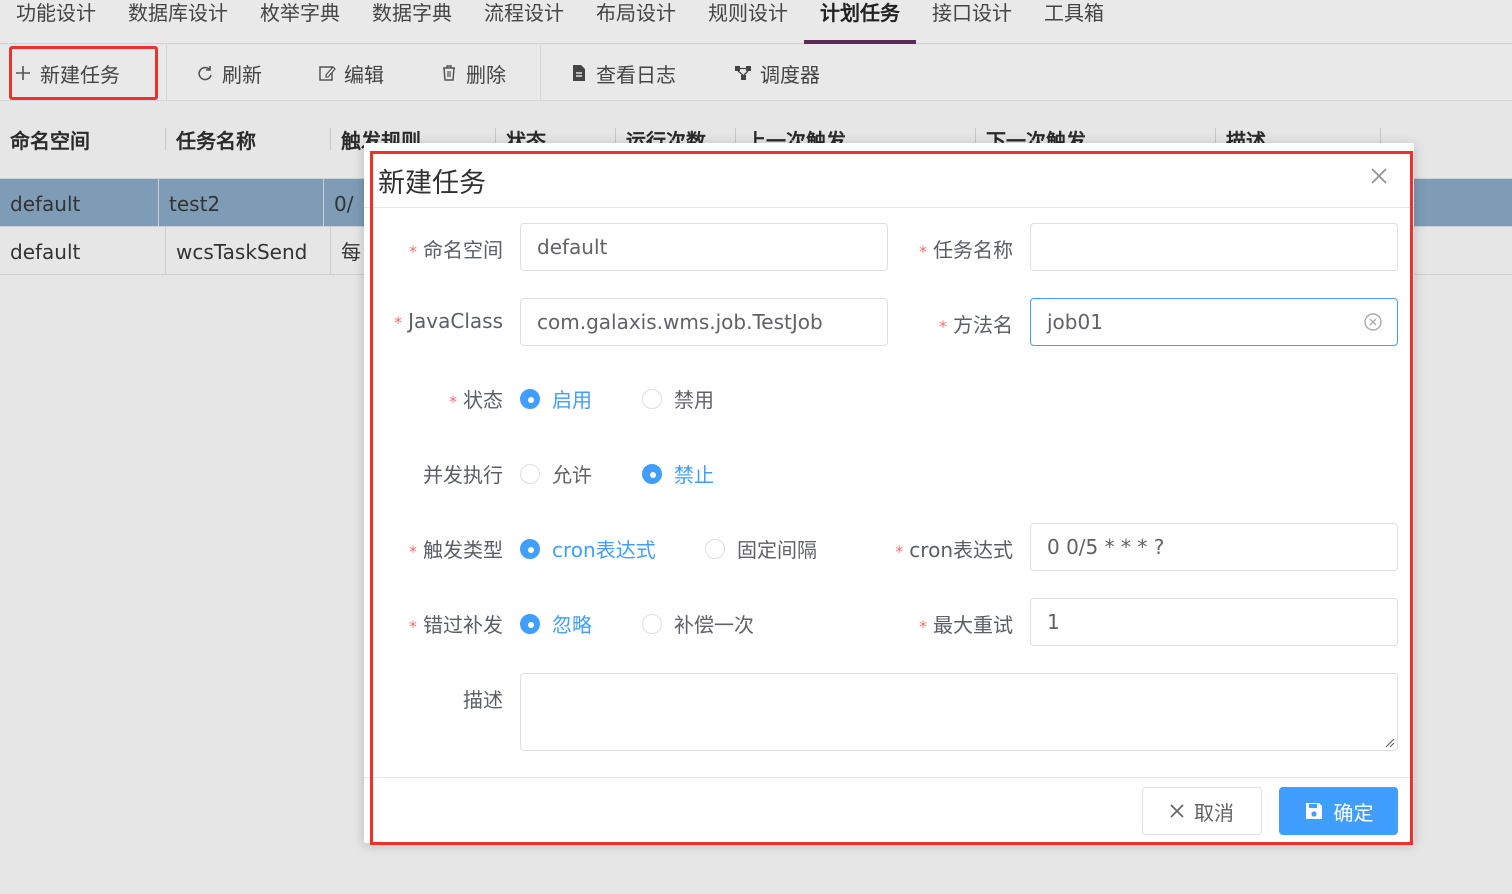 The height and width of the screenshot is (894, 1512). Describe the element at coordinates (748, 22) in the screenshot. I see `tab-rule-design: 规则设计` at that location.